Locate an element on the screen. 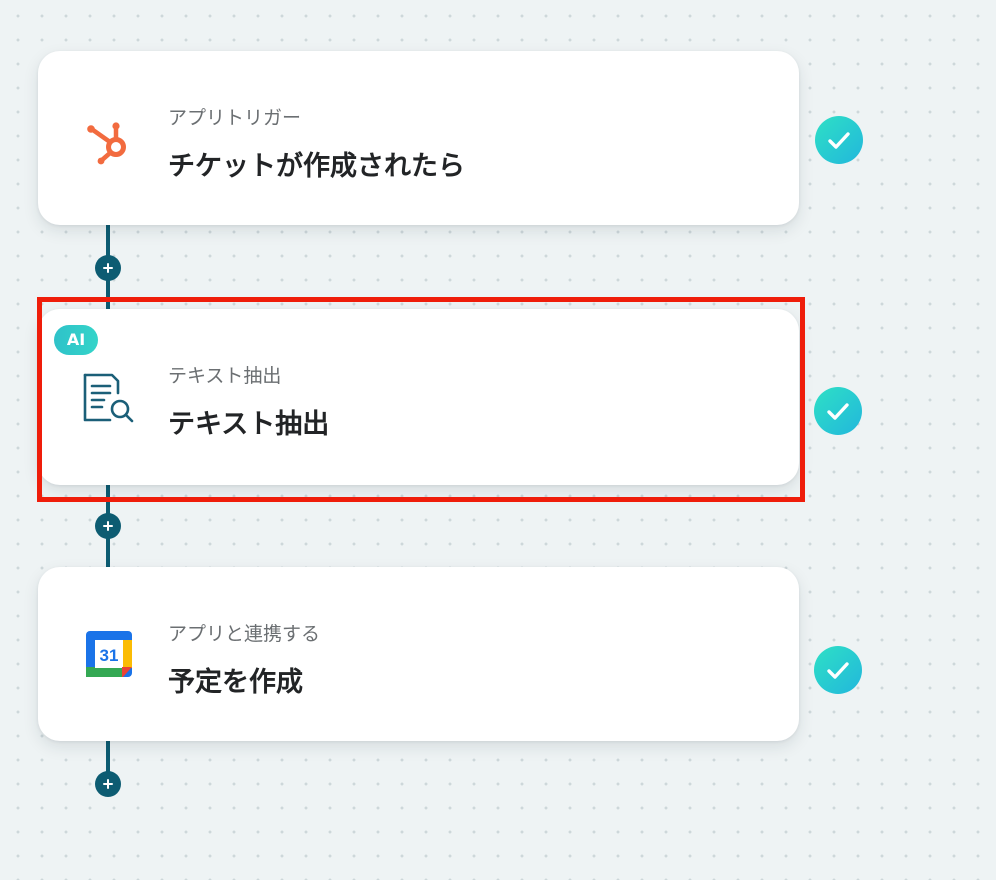 This screenshot has height=880, width=996. step-title: チケットが作成されたら is located at coordinates (316, 166).